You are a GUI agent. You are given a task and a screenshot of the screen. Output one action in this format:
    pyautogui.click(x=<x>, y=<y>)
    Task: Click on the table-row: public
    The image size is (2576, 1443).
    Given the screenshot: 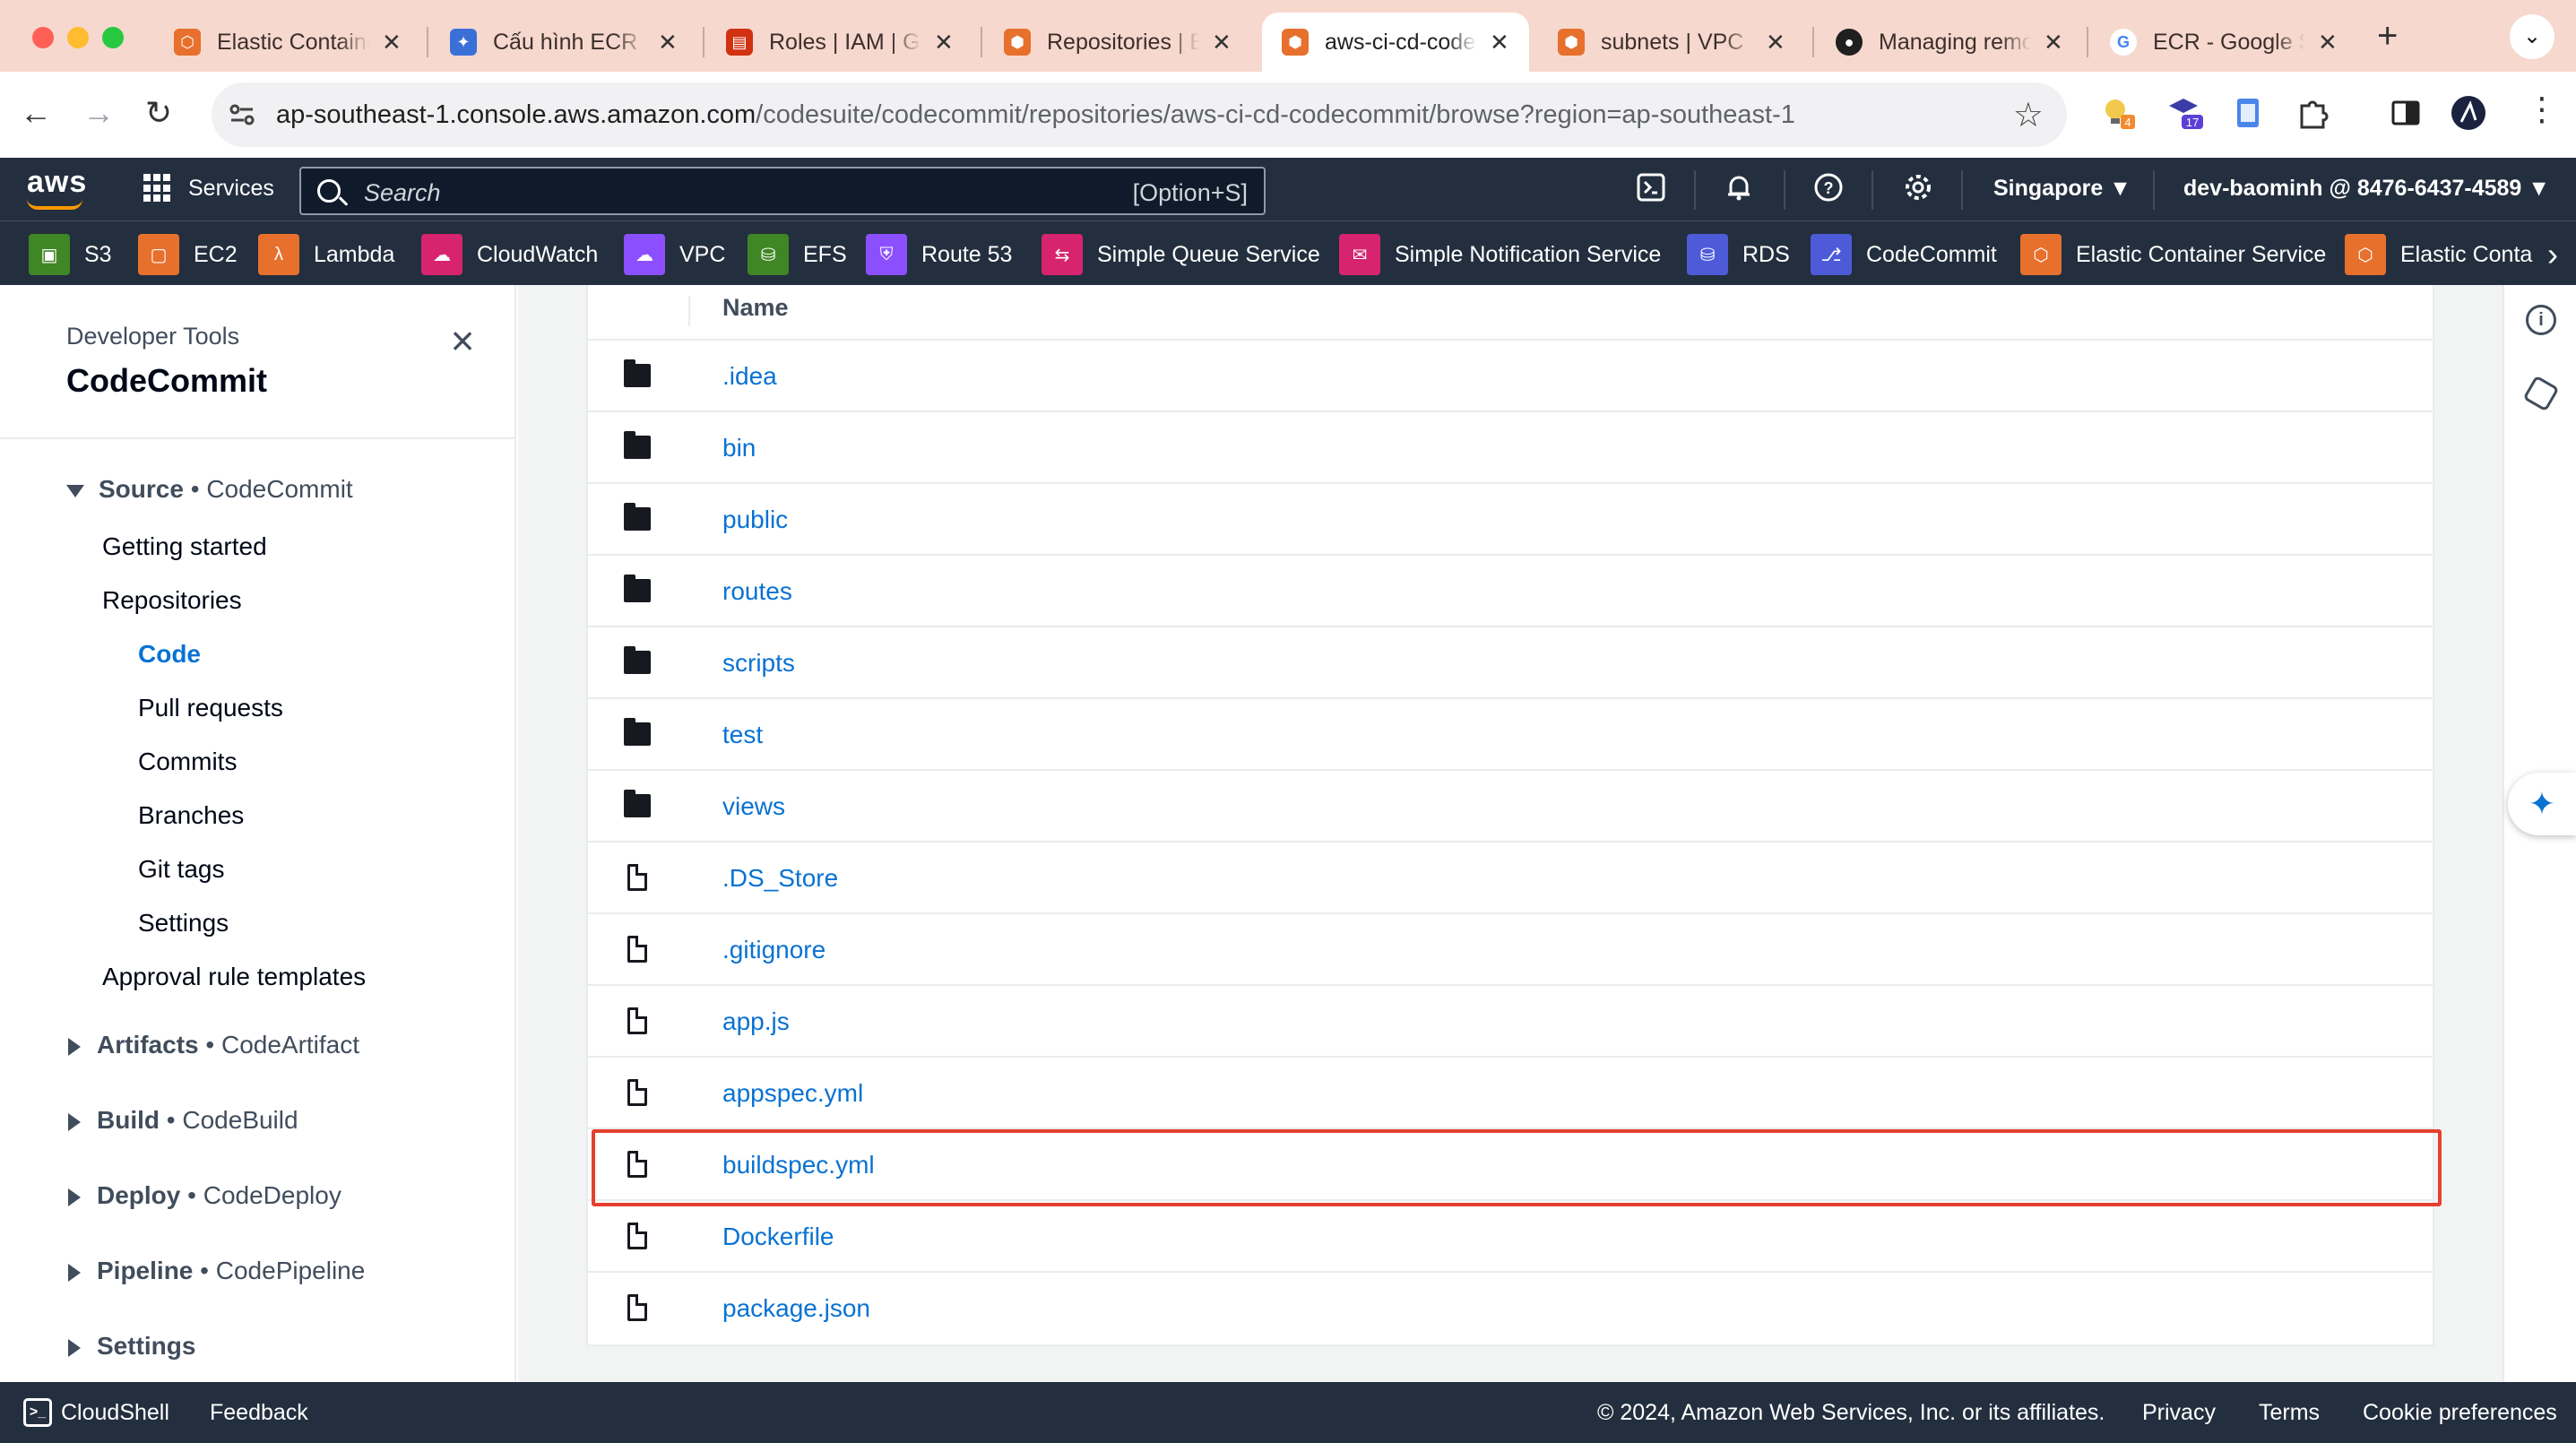 What is the action you would take?
    pyautogui.click(x=1510, y=520)
    